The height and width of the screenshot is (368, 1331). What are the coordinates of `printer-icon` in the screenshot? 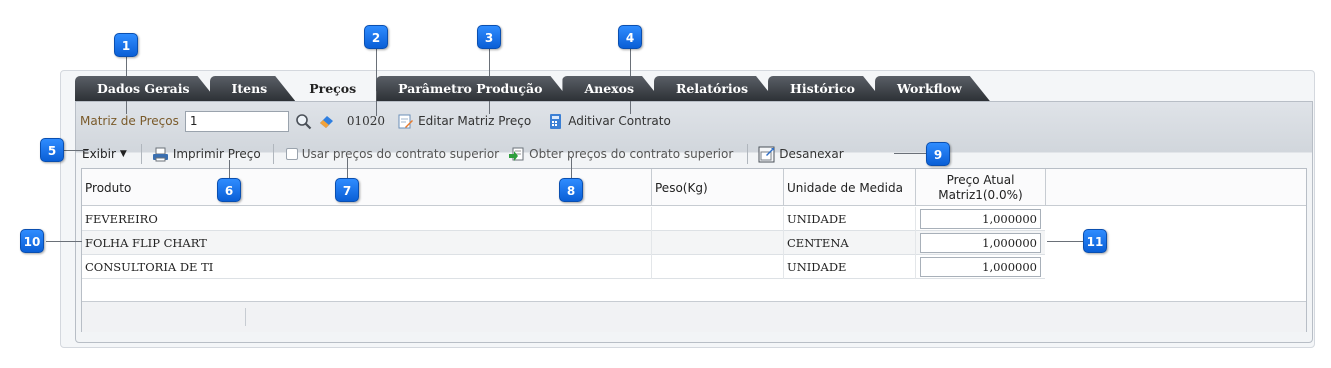 It's located at (160, 154).